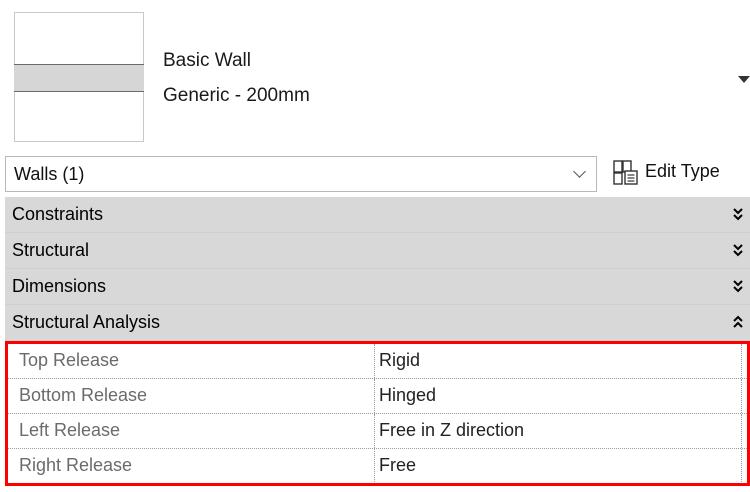 This screenshot has height=492, width=750. I want to click on param-name: Right Release, so click(191, 466).